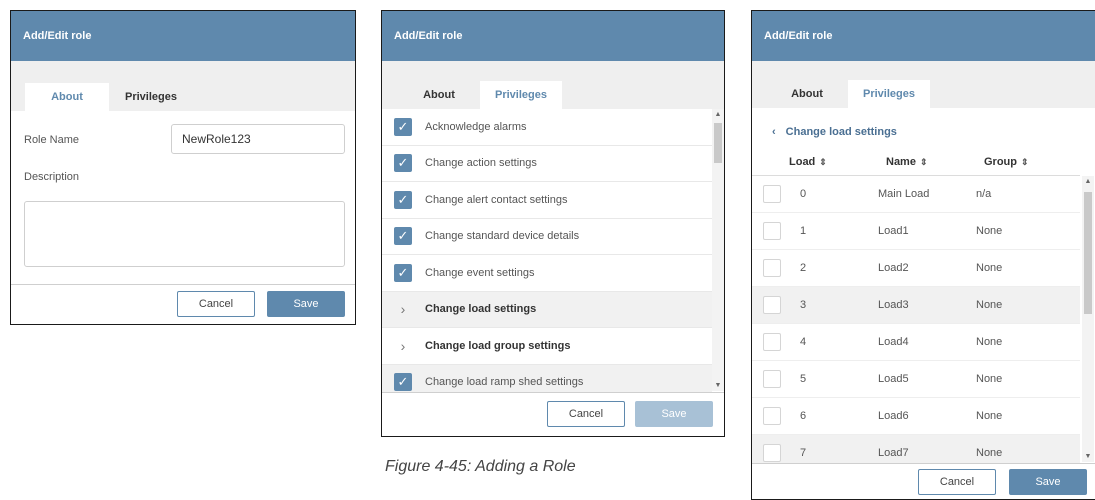 This screenshot has width=1095, height=500. Describe the element at coordinates (547, 127) in the screenshot. I see `list-item: ✓ Acknowledge alarms` at that location.